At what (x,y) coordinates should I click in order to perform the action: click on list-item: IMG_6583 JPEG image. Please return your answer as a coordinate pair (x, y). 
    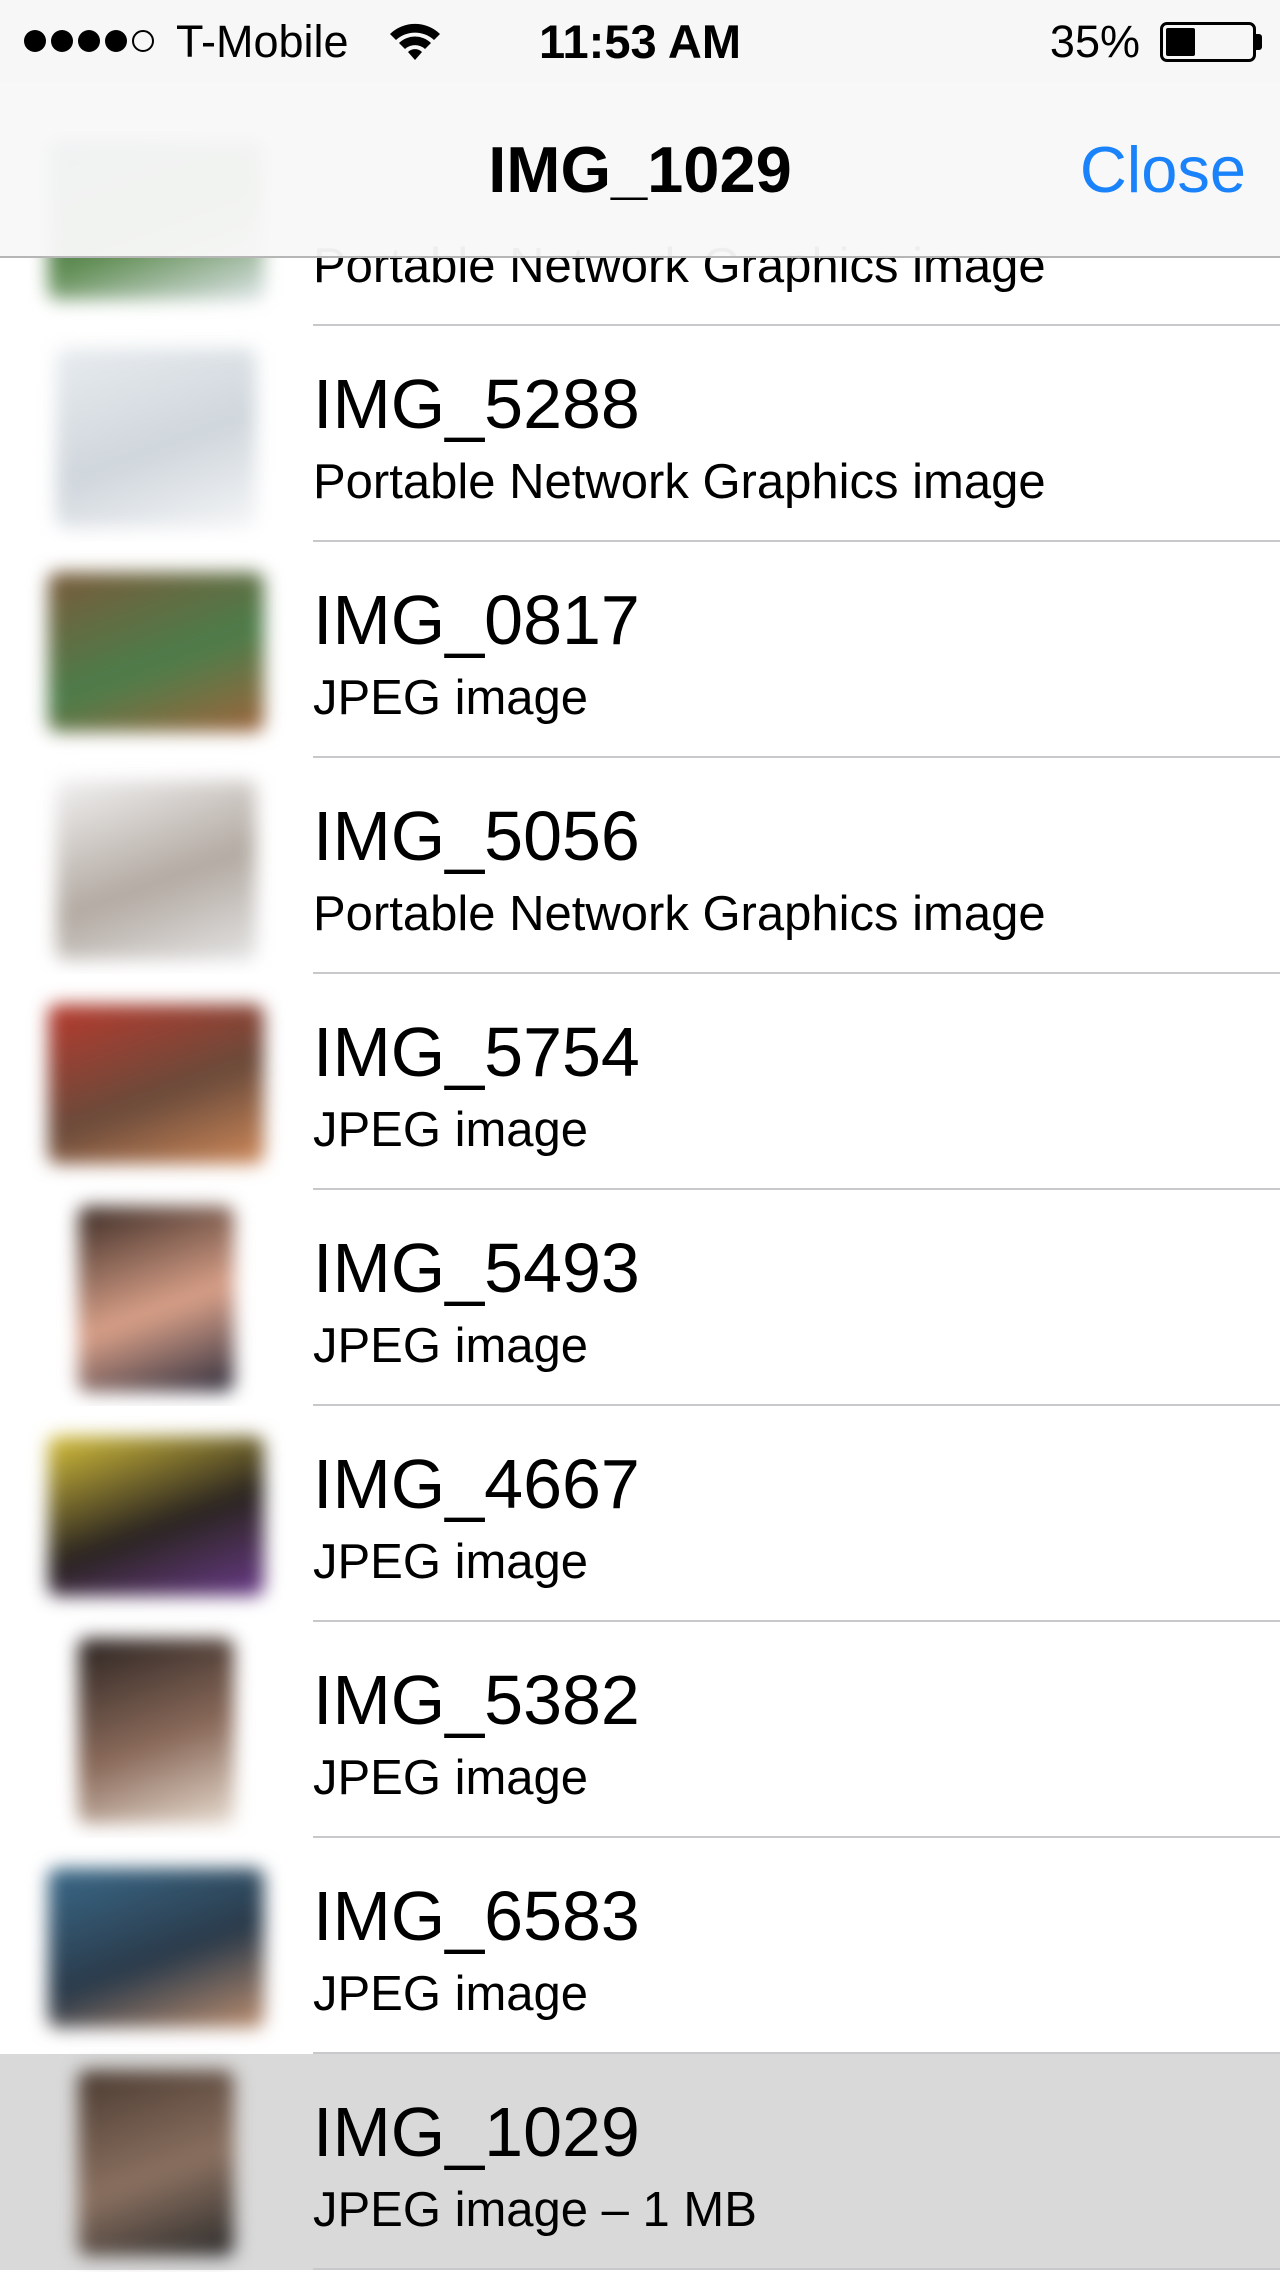
    Looking at the image, I should click on (640, 1946).